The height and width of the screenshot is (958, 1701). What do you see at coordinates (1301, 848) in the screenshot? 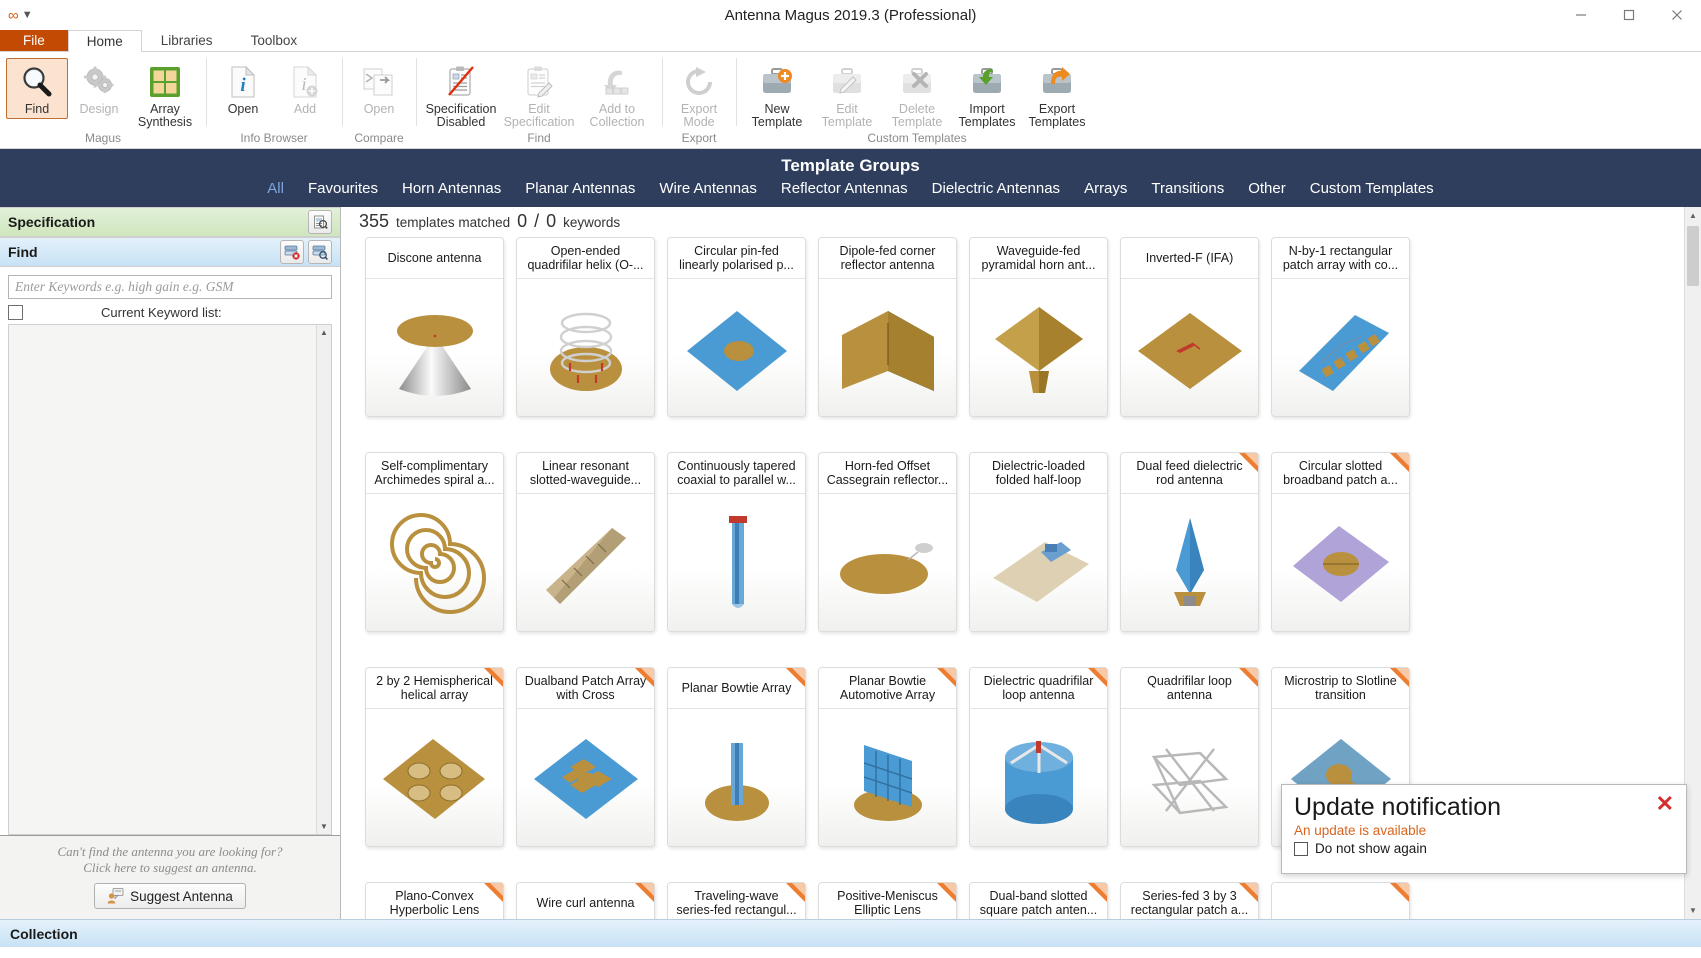
I see `do-not-show-again-checkbox` at bounding box center [1301, 848].